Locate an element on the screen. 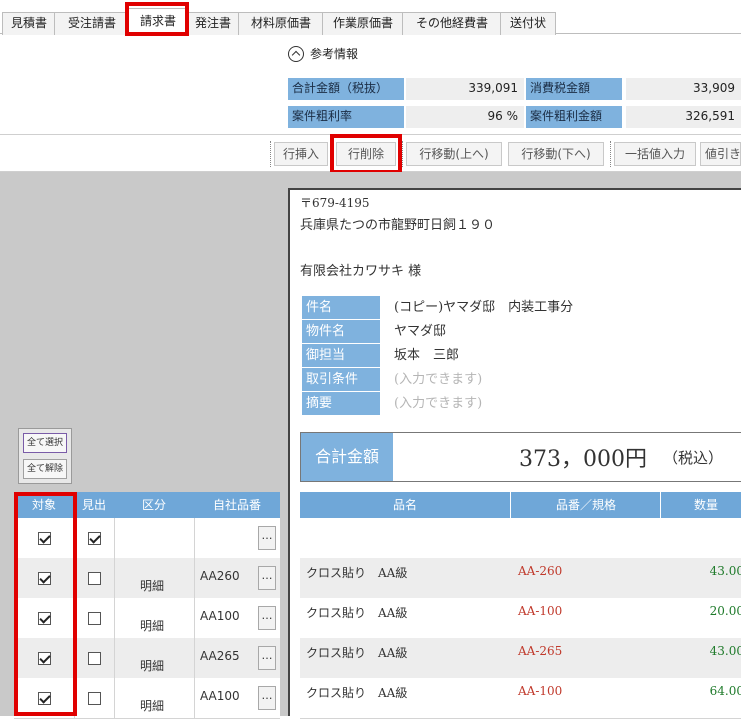 The image size is (741, 719). header-heading: 見出 is located at coordinates (94, 505).